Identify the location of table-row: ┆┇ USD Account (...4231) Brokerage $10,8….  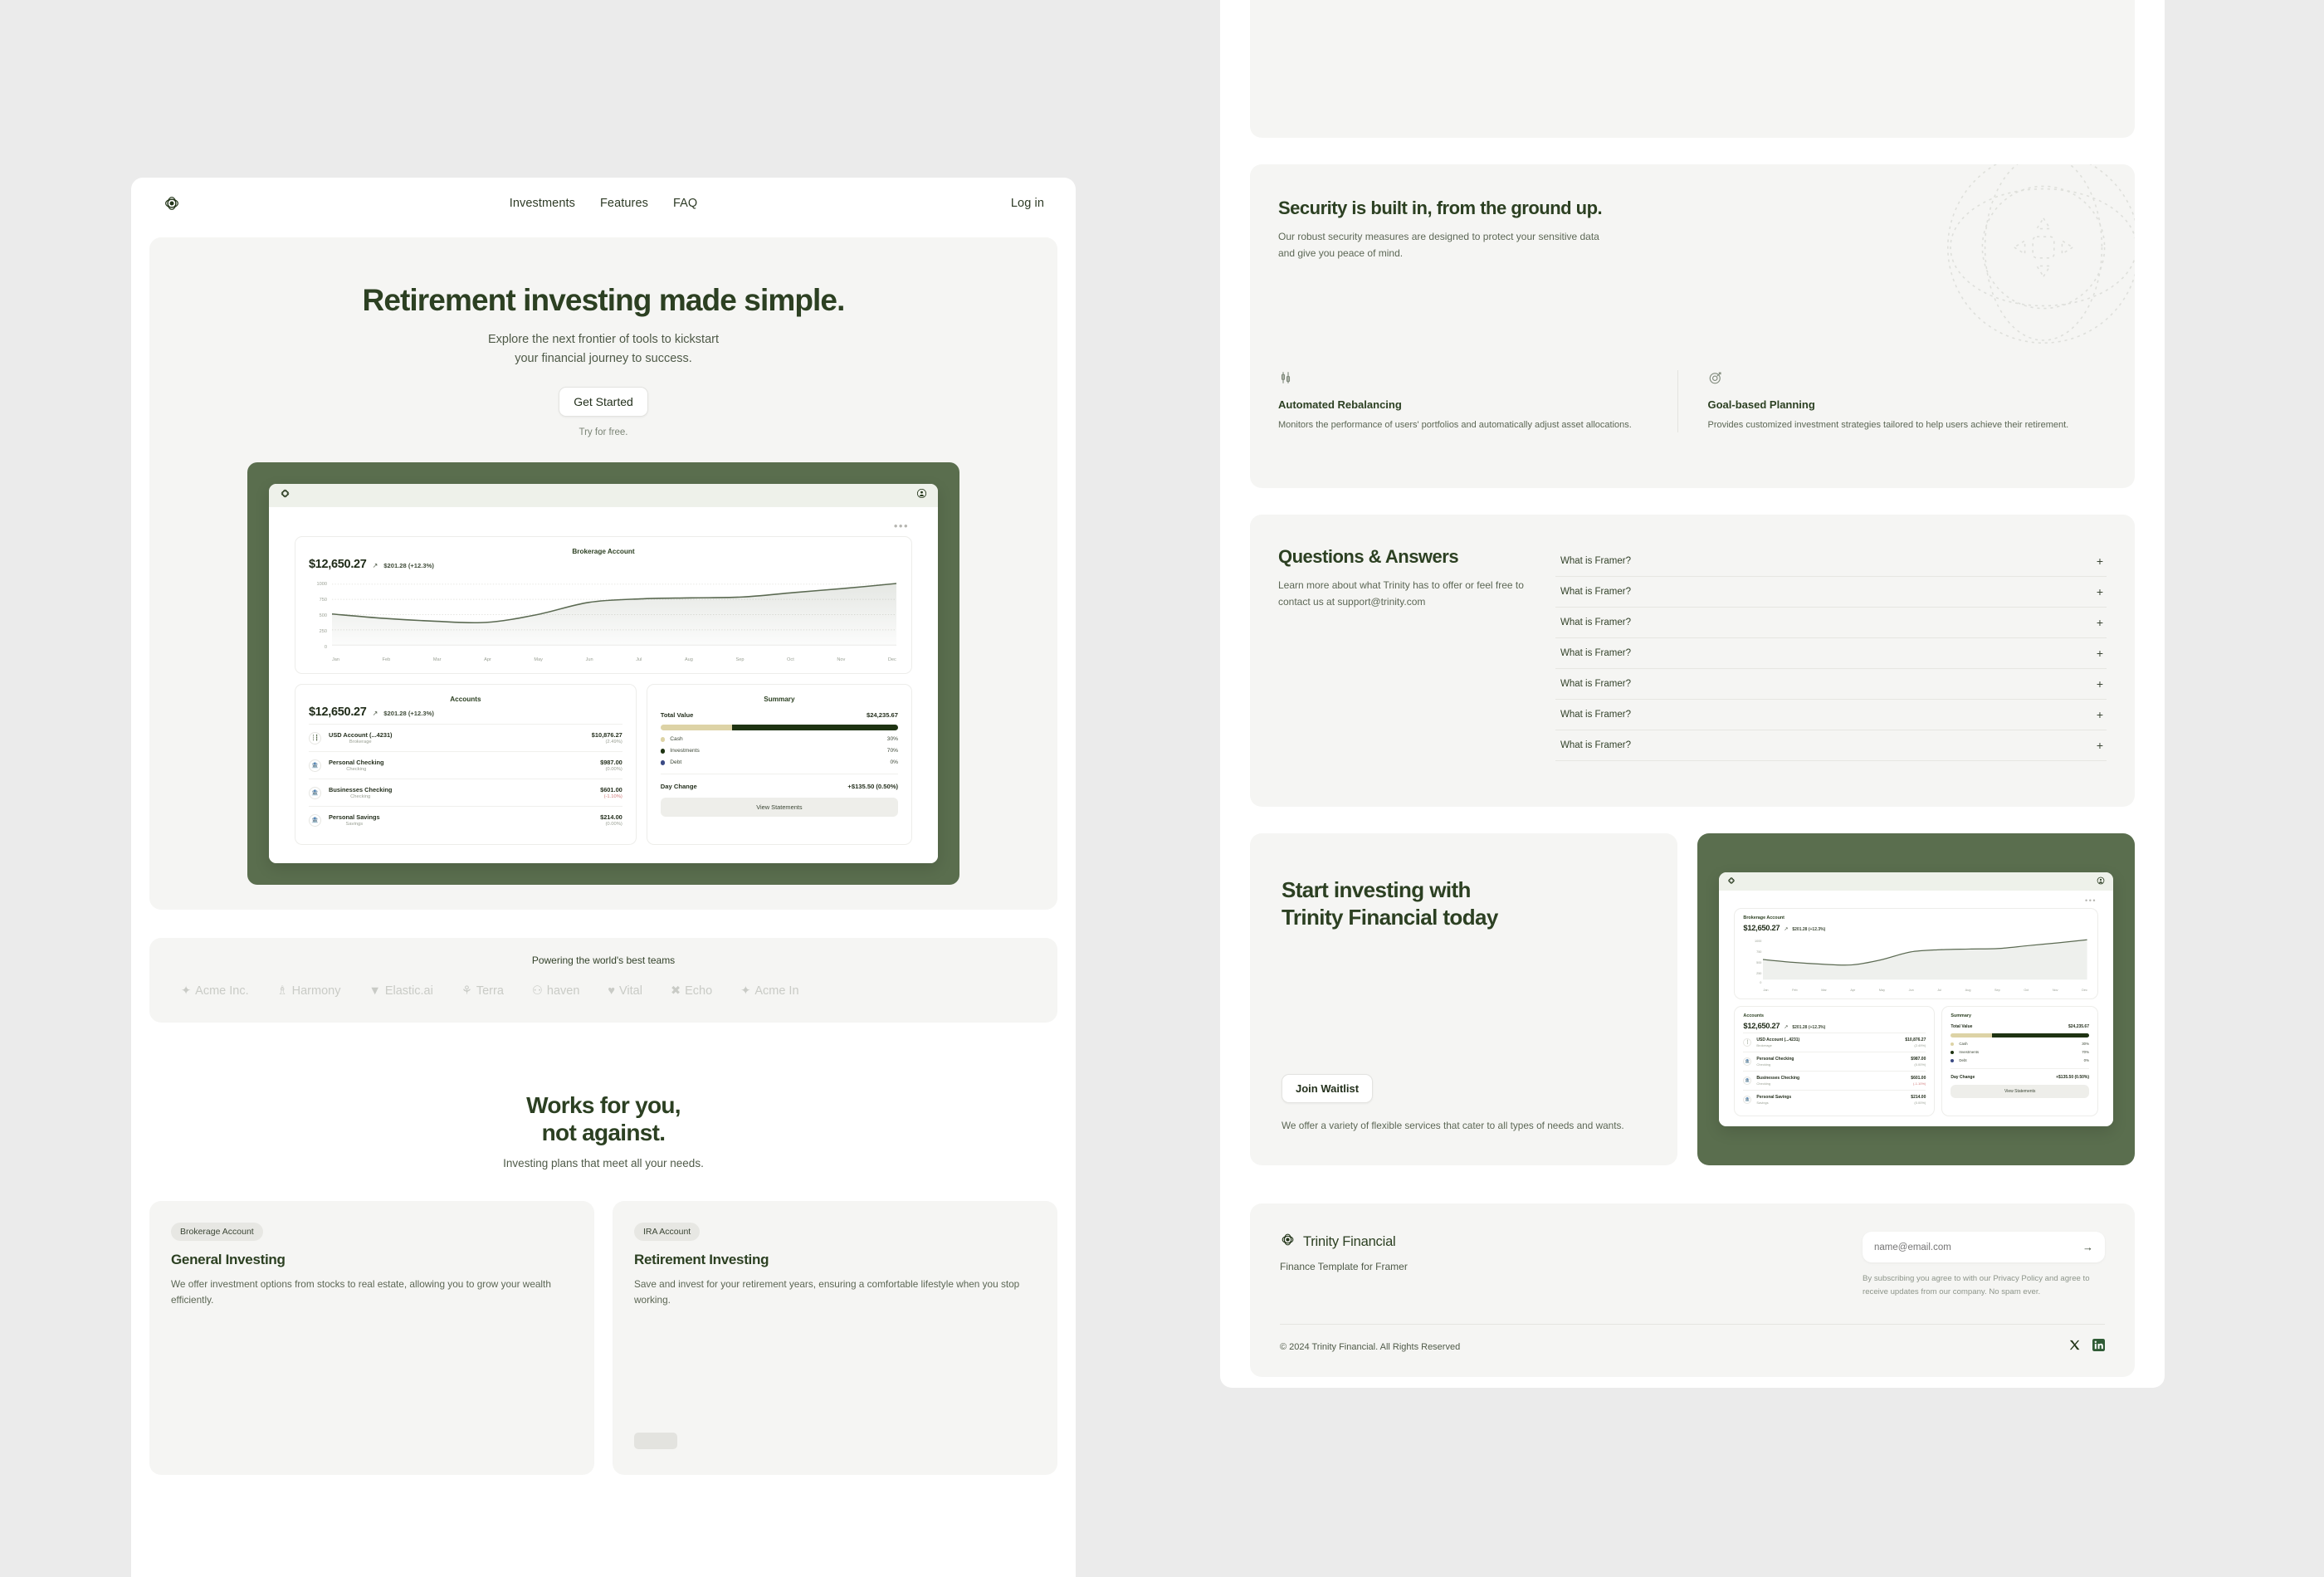
(465, 737).